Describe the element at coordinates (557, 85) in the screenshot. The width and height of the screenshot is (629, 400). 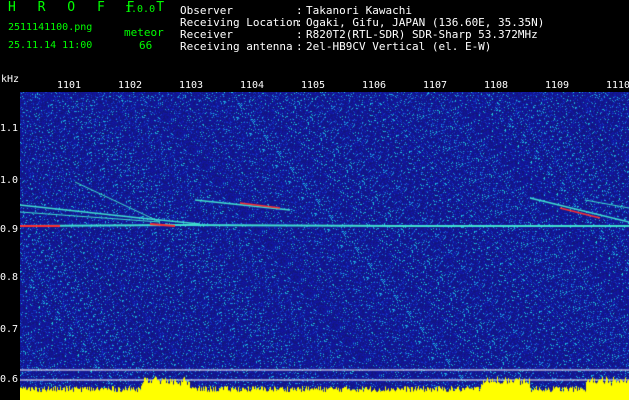
I see `x-tick-label: 1109` at that location.